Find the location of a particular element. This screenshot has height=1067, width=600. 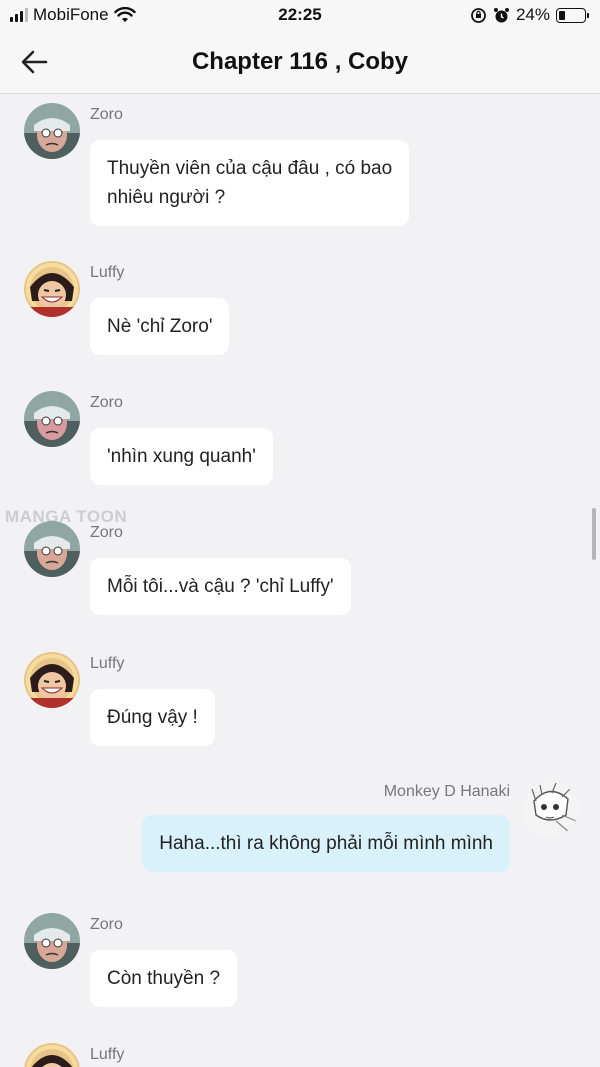

sender-name: Monkey D Hanaki is located at coordinates (446, 791).